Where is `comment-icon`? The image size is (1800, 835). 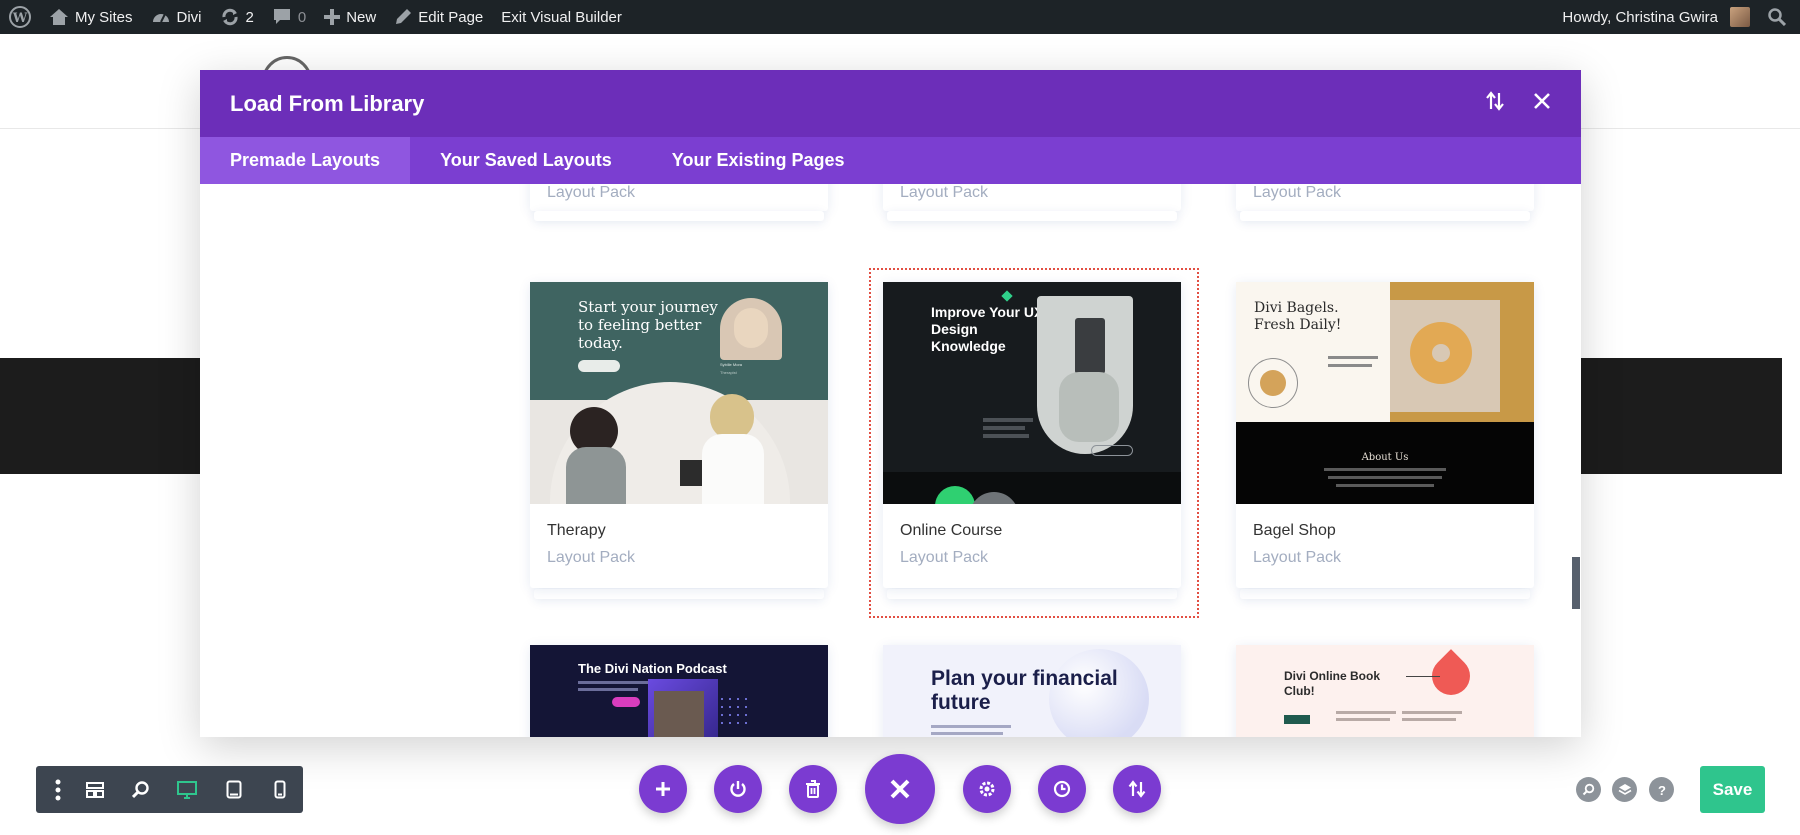 comment-icon is located at coordinates (281, 16).